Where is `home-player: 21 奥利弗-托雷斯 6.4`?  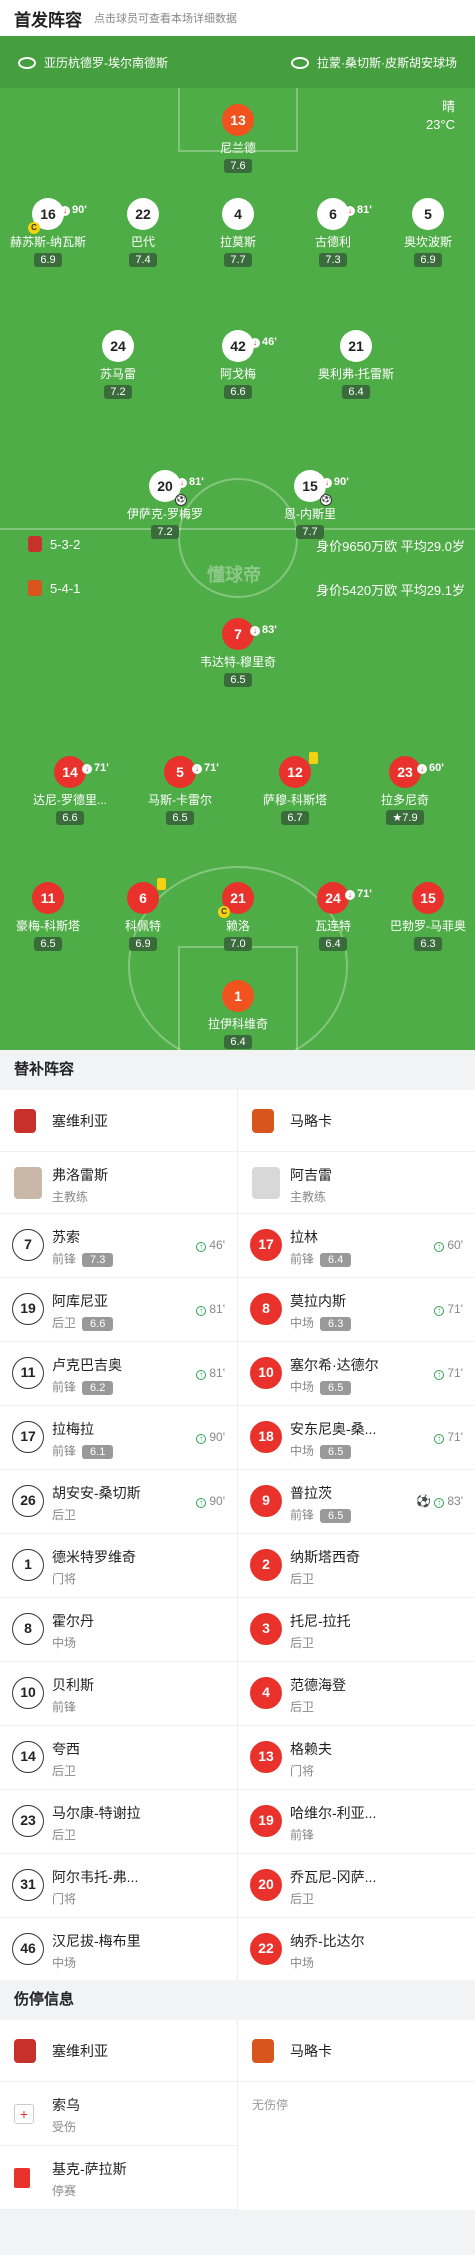
home-player: 21 奥利弗-托雷斯 6.4 is located at coordinates (356, 365).